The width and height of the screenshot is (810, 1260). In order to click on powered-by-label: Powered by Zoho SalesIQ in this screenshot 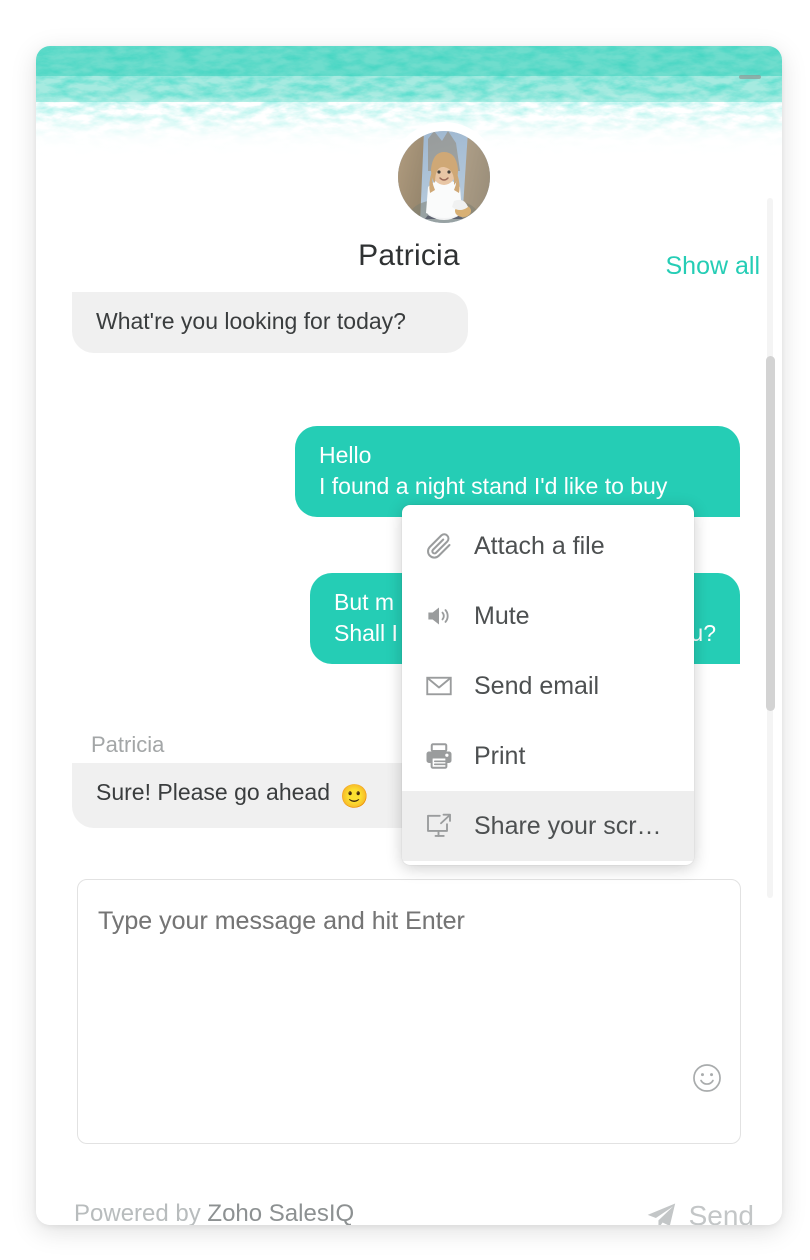, I will do `click(214, 1212)`.